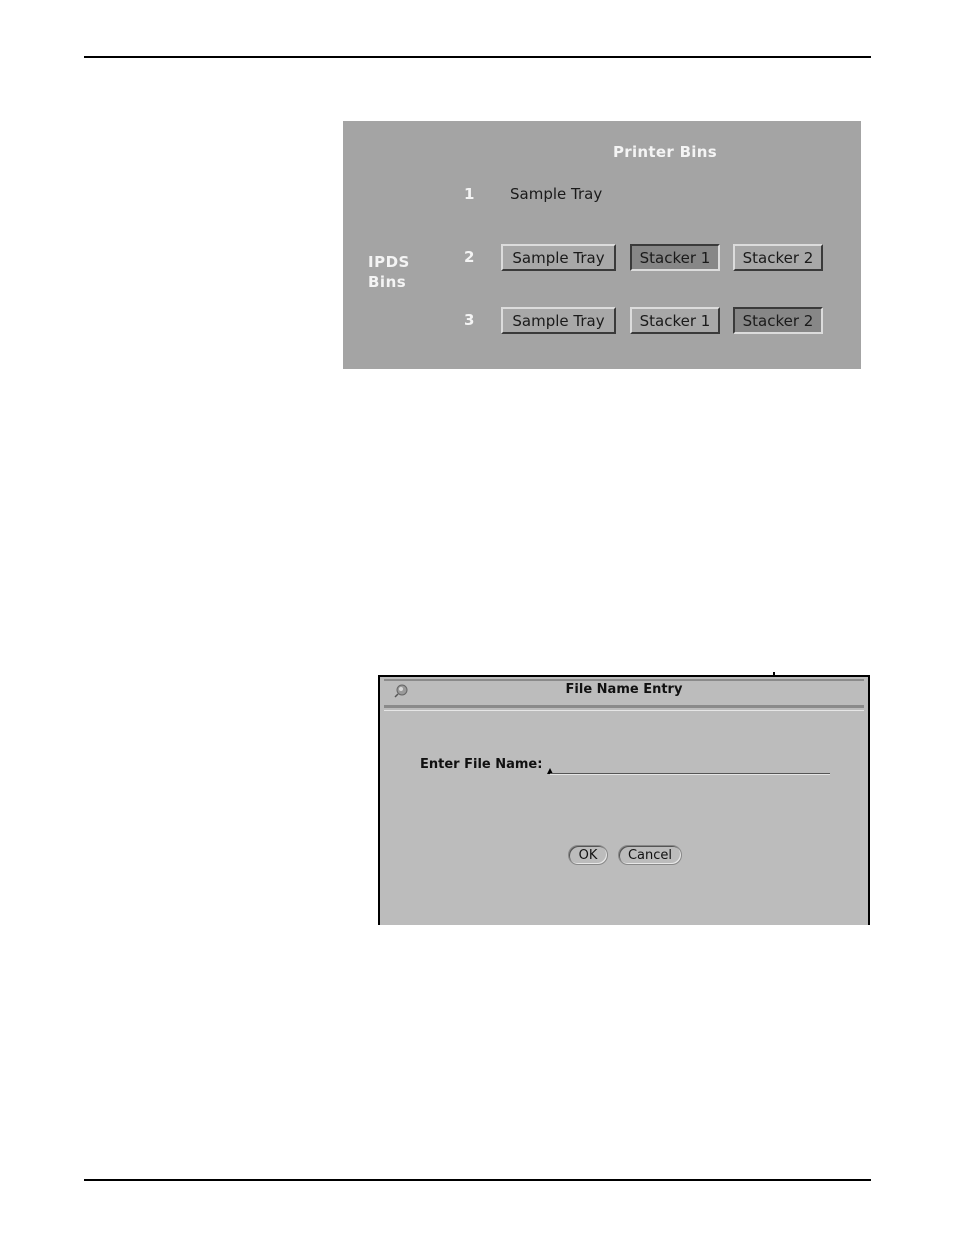 The height and width of the screenshot is (1235, 954). What do you see at coordinates (469, 194) in the screenshot?
I see `row-number: 1` at bounding box center [469, 194].